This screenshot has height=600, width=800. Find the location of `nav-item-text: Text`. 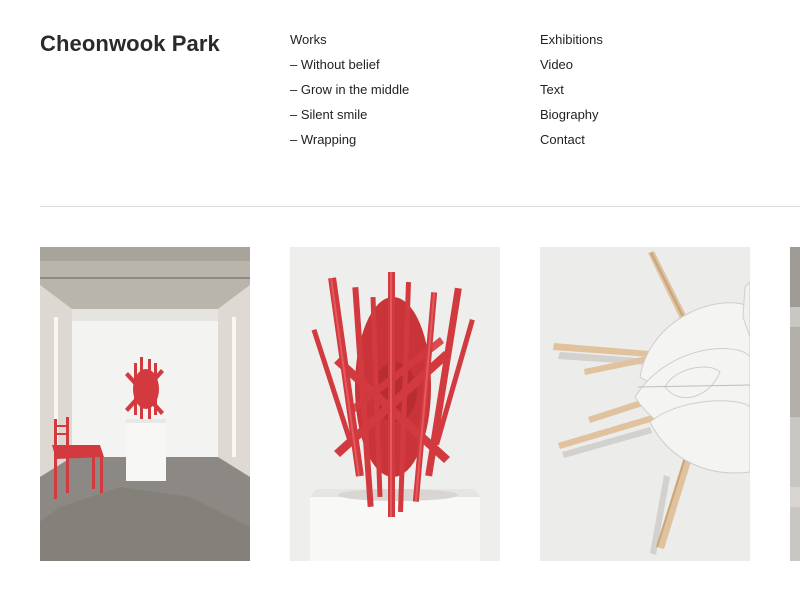

nav-item-text: Text is located at coordinates (571, 93).